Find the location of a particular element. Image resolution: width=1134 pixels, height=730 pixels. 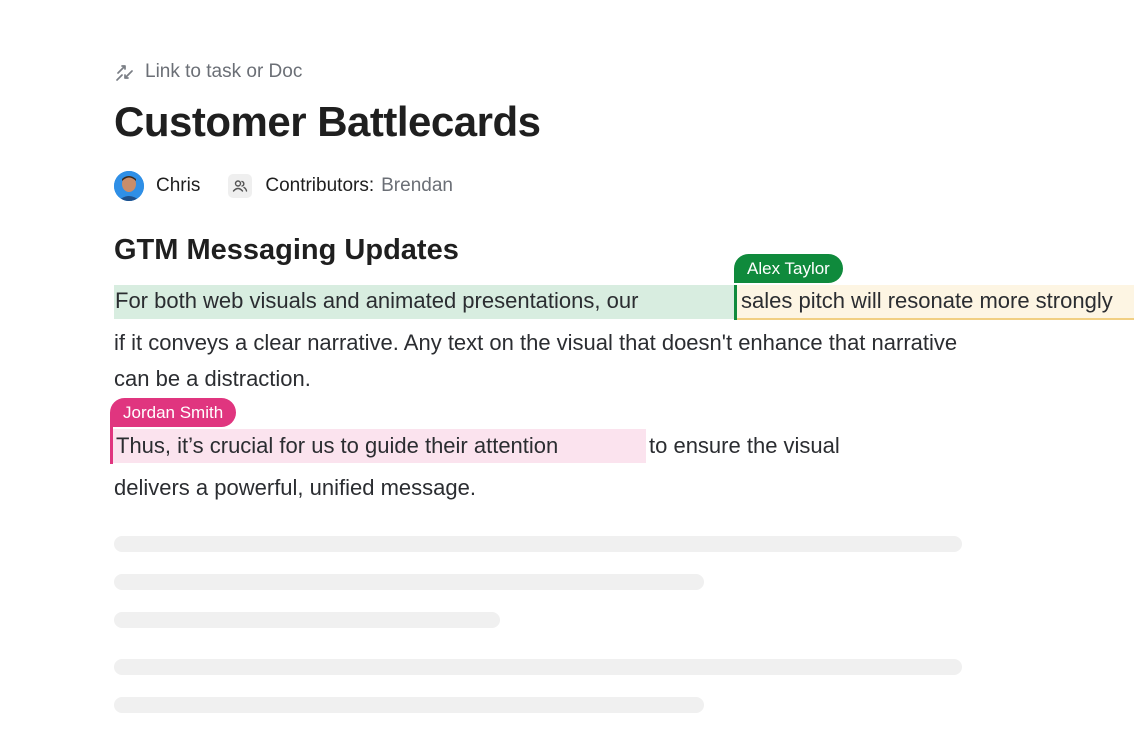

link-label: Link to task or Doc is located at coordinates (224, 71).